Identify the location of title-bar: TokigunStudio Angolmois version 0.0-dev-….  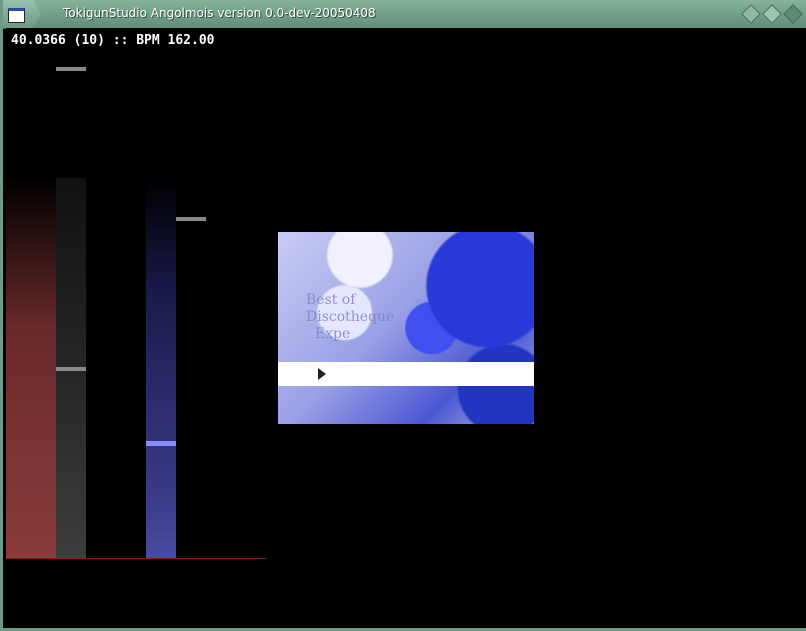
(404, 14).